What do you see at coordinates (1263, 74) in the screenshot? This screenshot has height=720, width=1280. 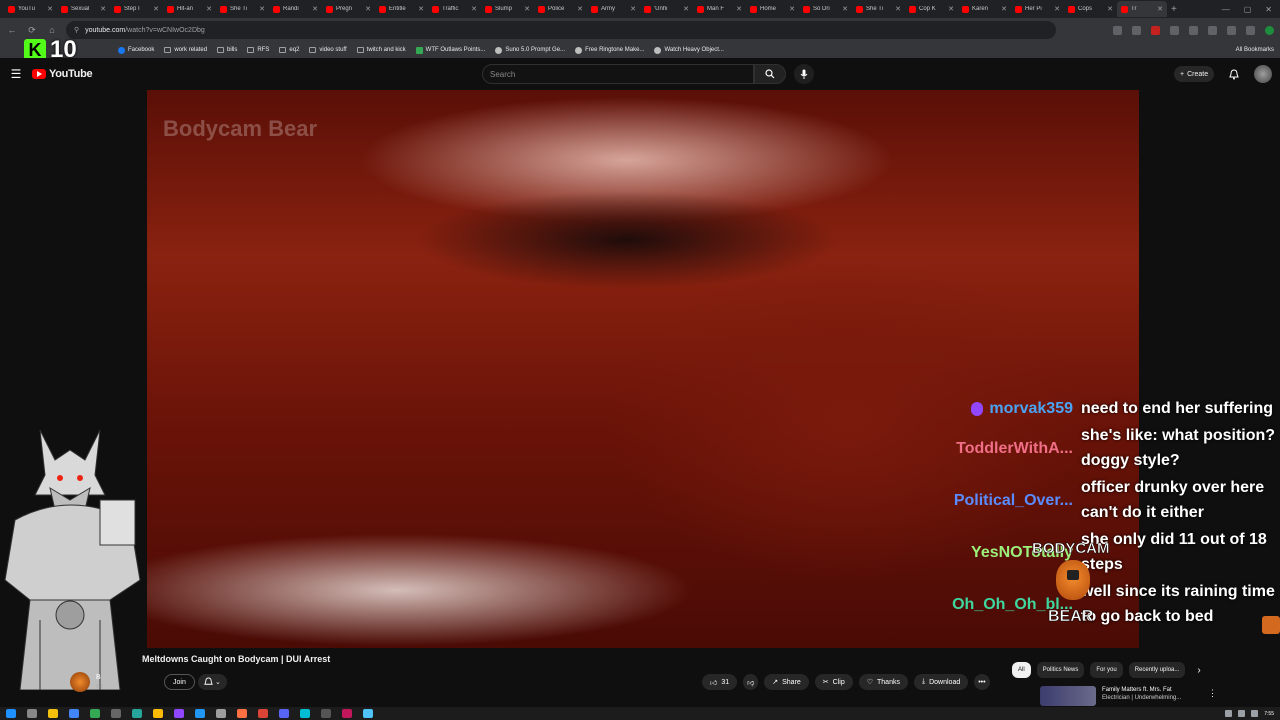 I see `account-avatar` at bounding box center [1263, 74].